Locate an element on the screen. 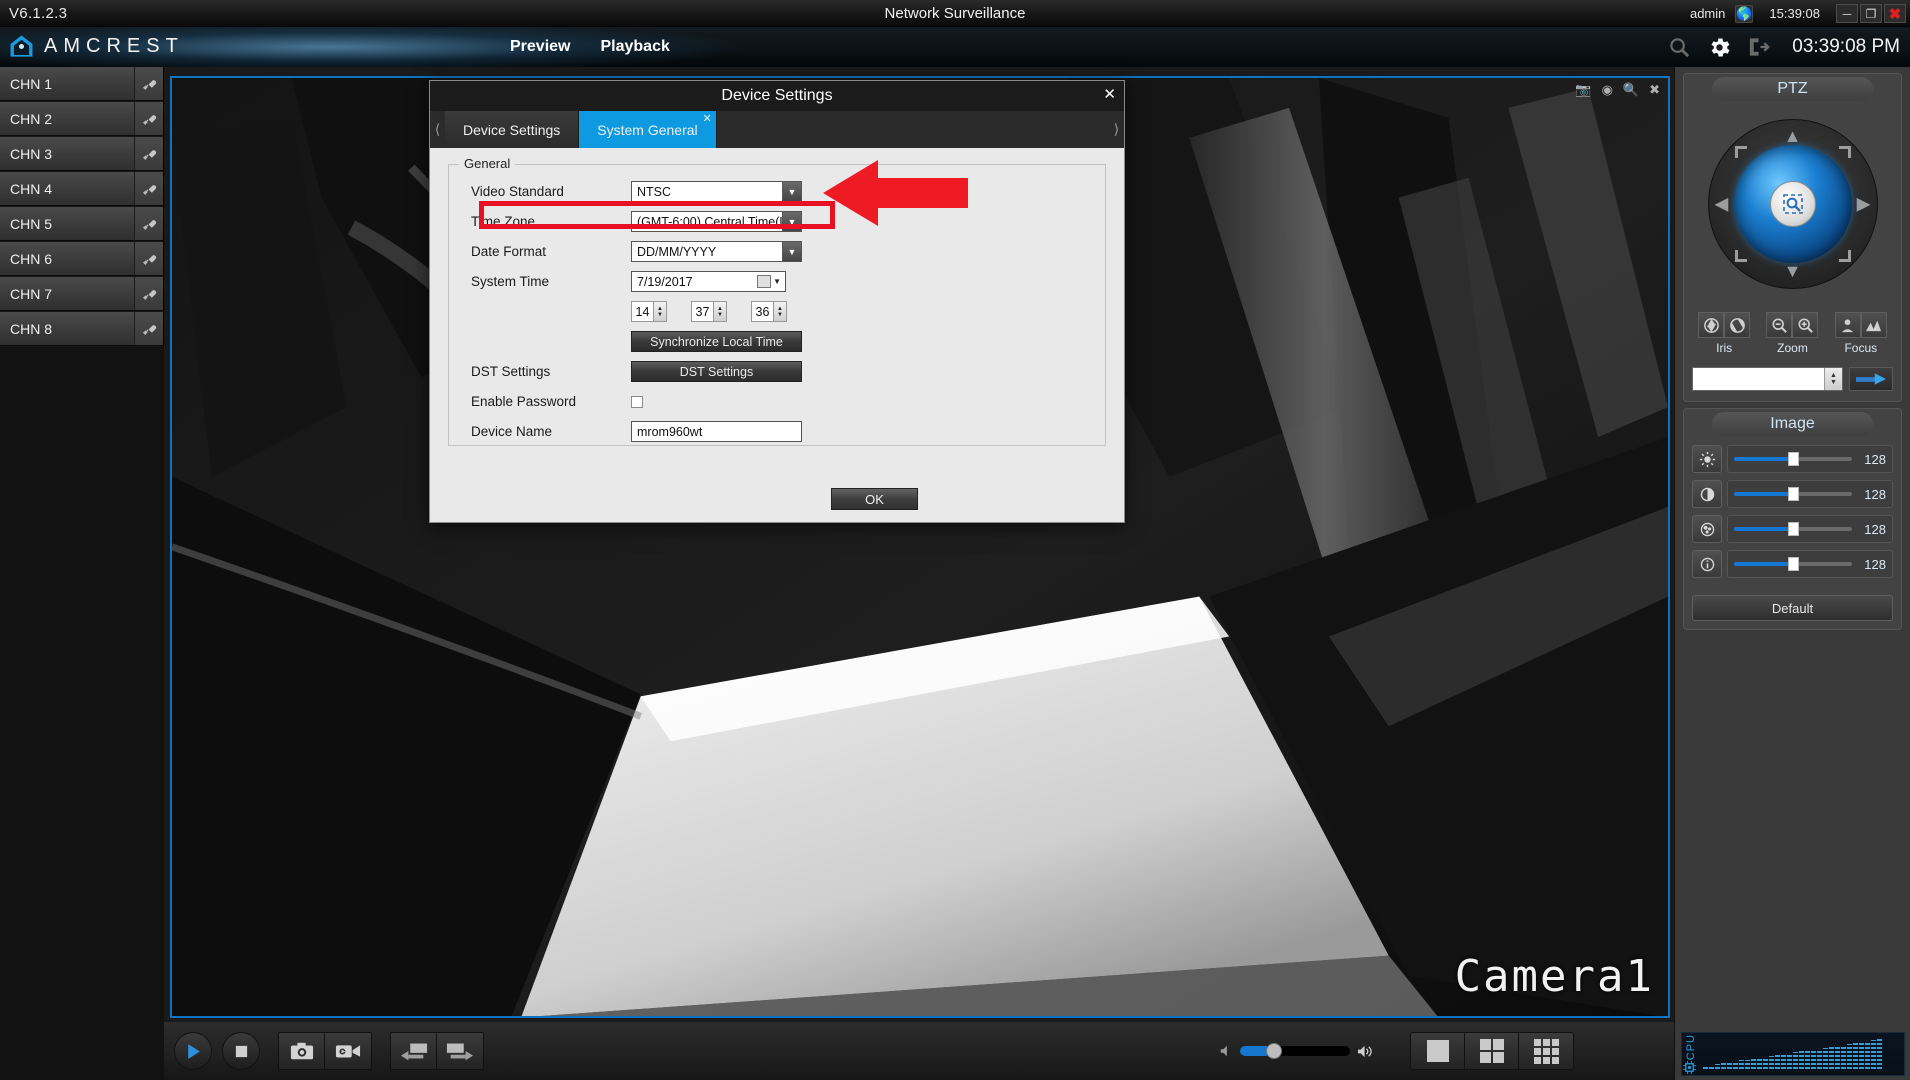  tab-system-general: System General ✕ is located at coordinates (648, 129).